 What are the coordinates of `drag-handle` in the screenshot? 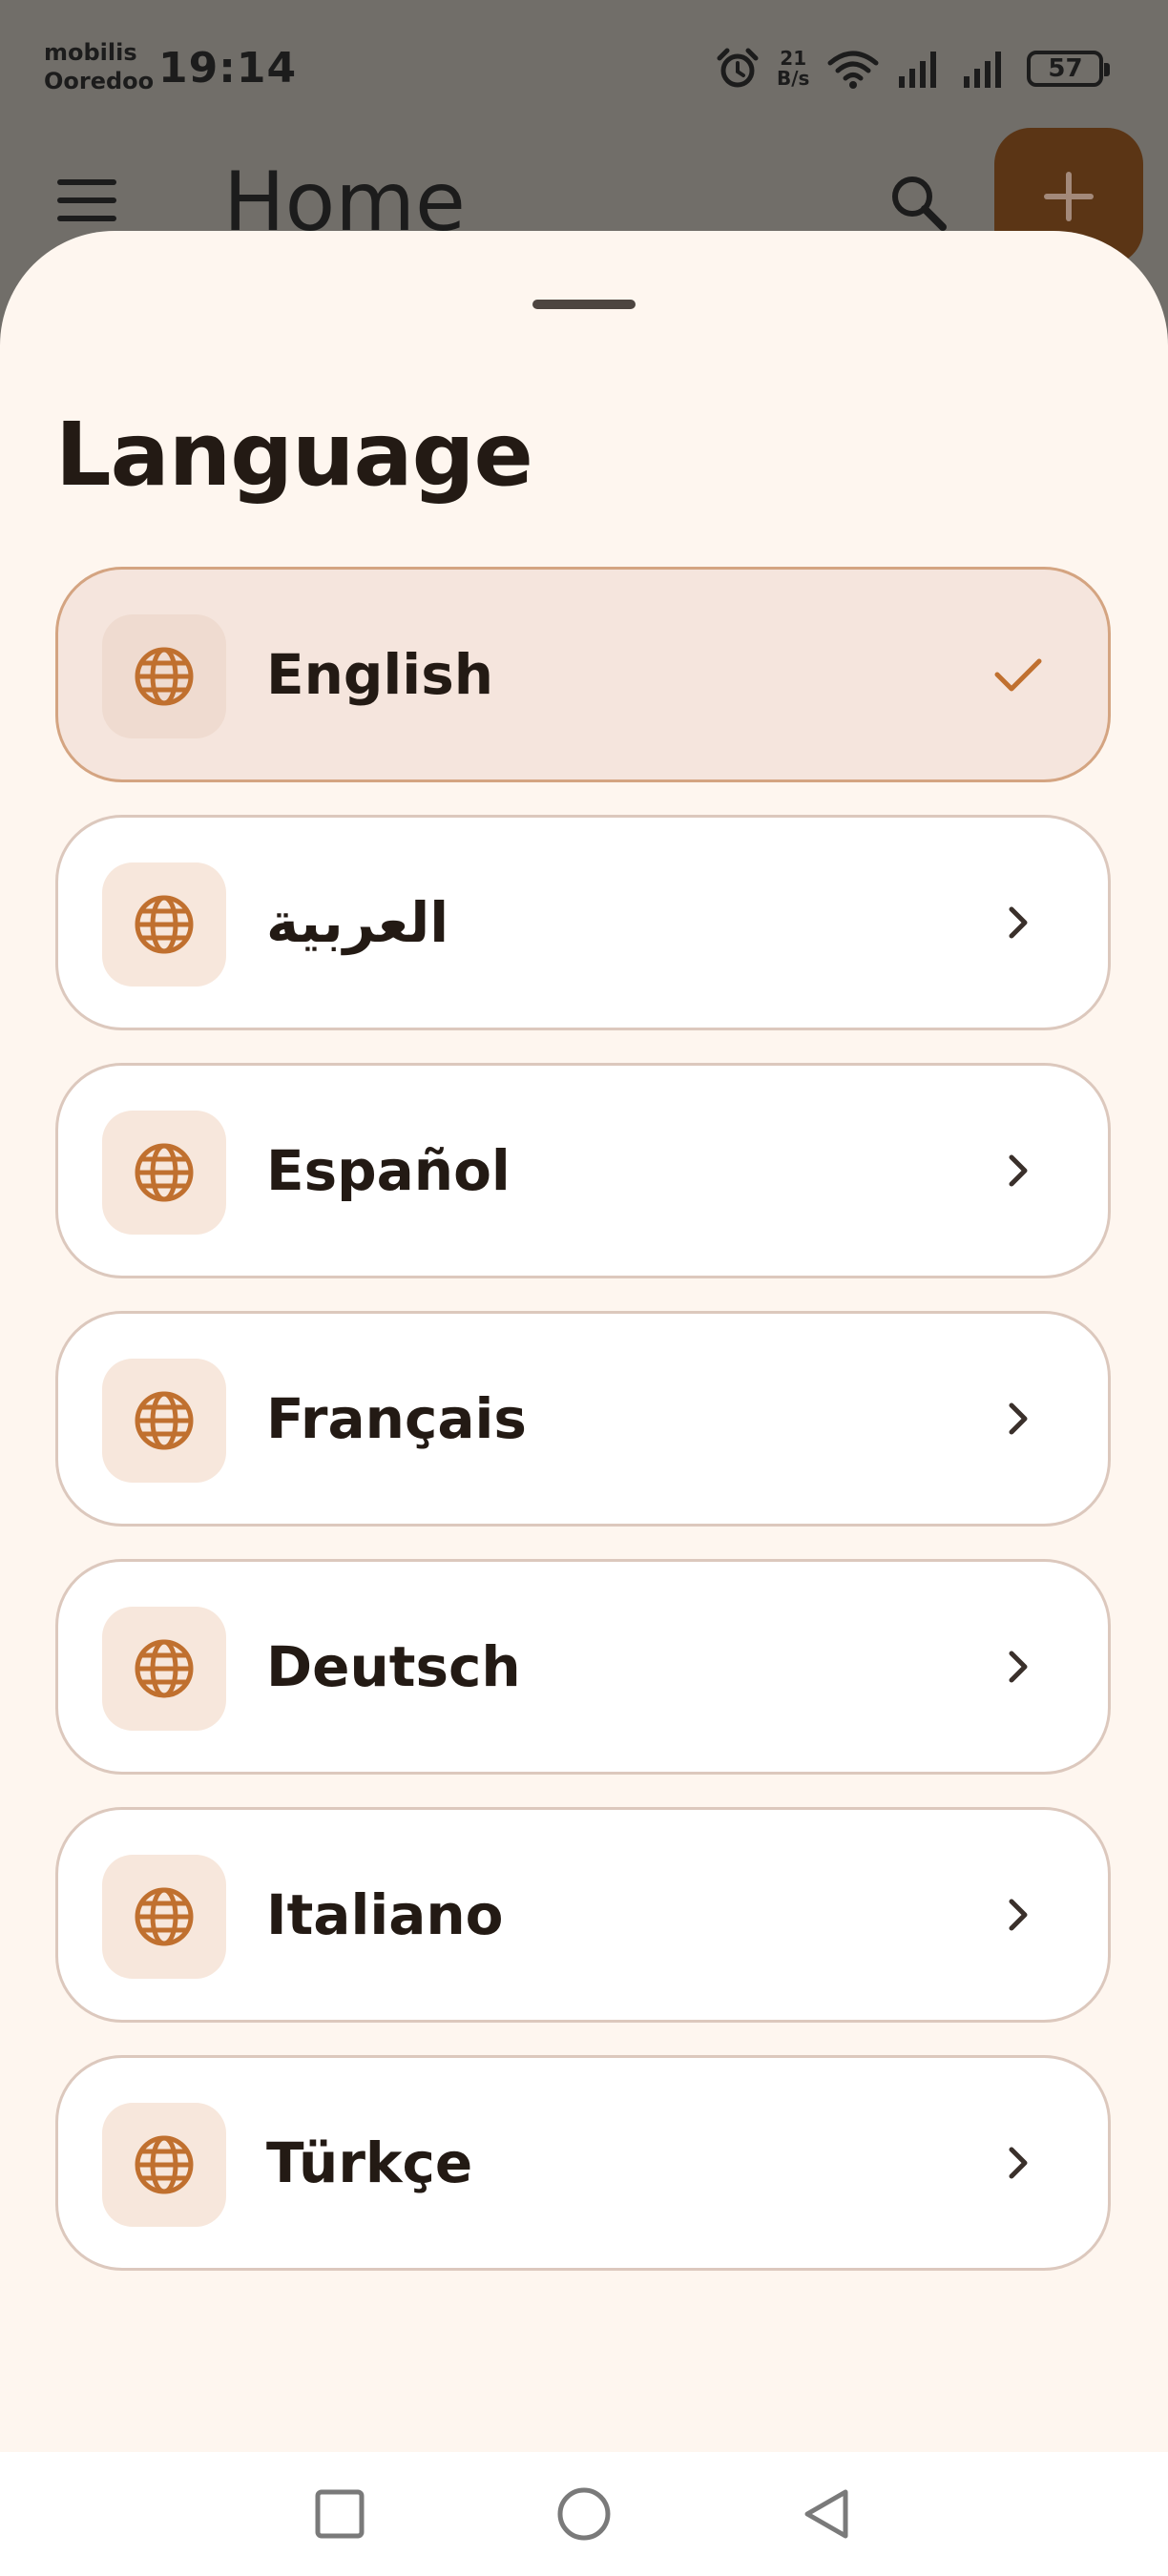 It's located at (584, 304).